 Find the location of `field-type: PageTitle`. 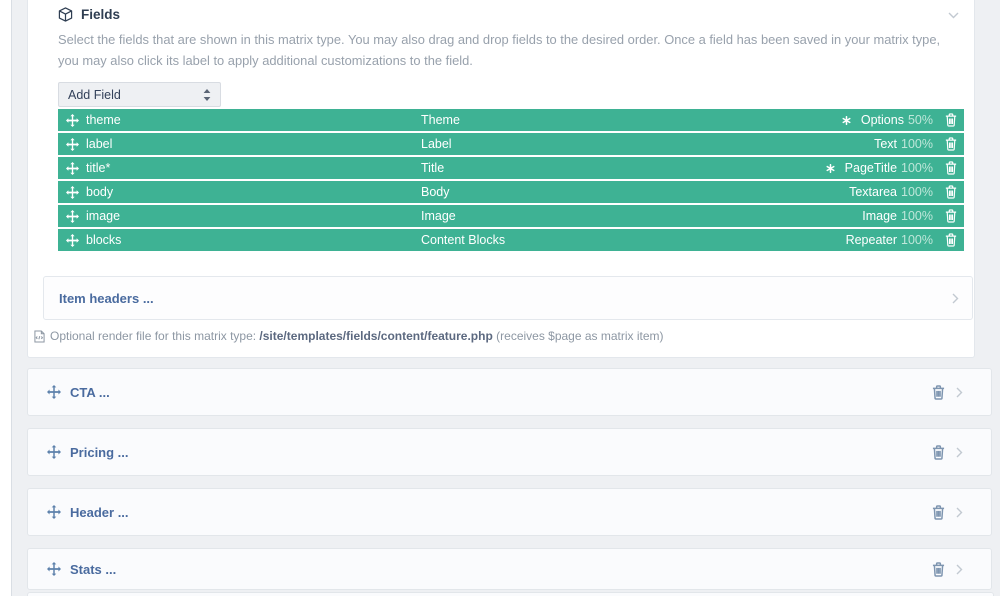

field-type: PageTitle is located at coordinates (871, 168).